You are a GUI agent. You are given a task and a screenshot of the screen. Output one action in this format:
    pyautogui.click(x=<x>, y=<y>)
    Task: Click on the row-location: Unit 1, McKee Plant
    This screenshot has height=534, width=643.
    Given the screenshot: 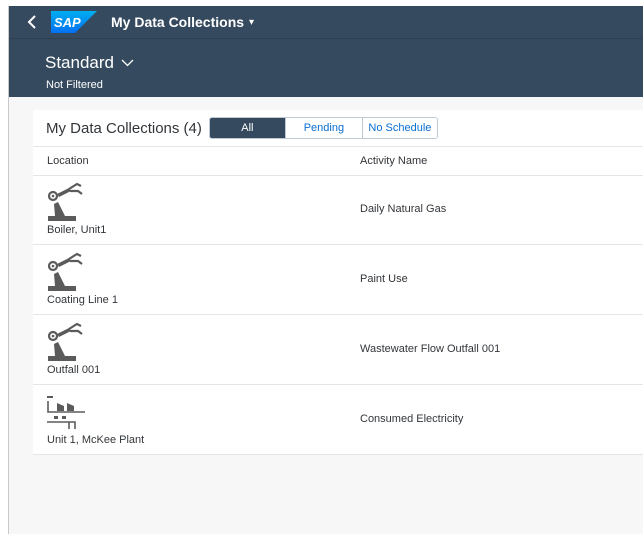 What is the action you would take?
    pyautogui.click(x=96, y=440)
    